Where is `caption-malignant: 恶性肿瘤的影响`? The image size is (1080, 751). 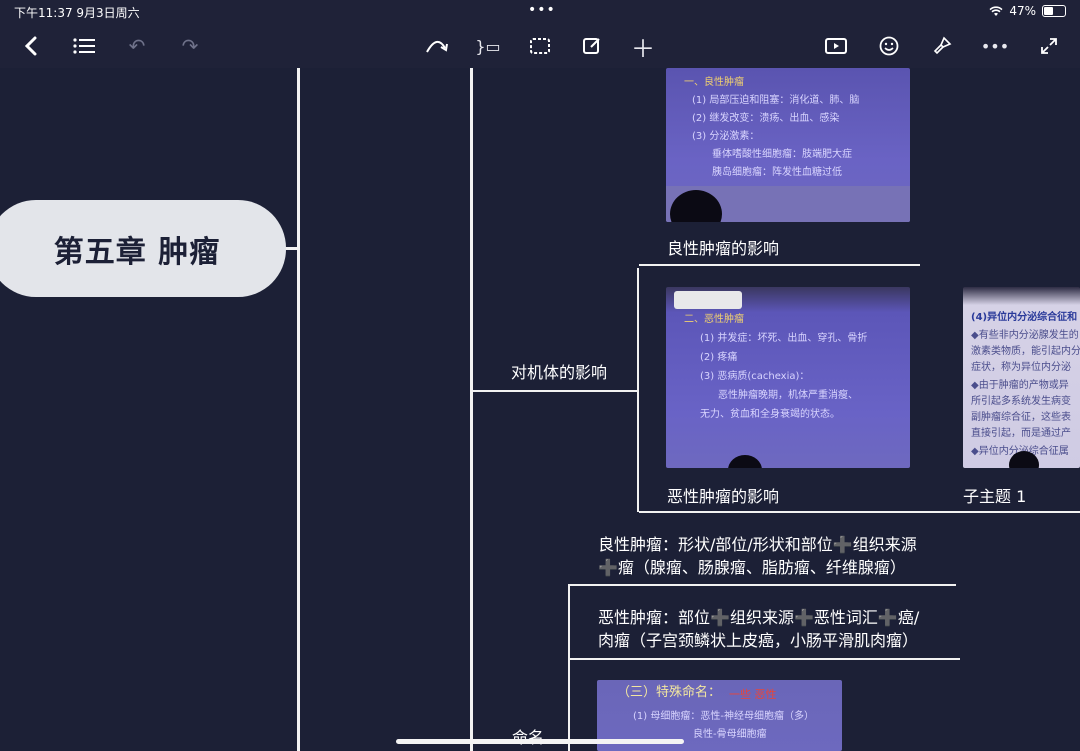 caption-malignant: 恶性肿瘤的影响 is located at coordinates (723, 495).